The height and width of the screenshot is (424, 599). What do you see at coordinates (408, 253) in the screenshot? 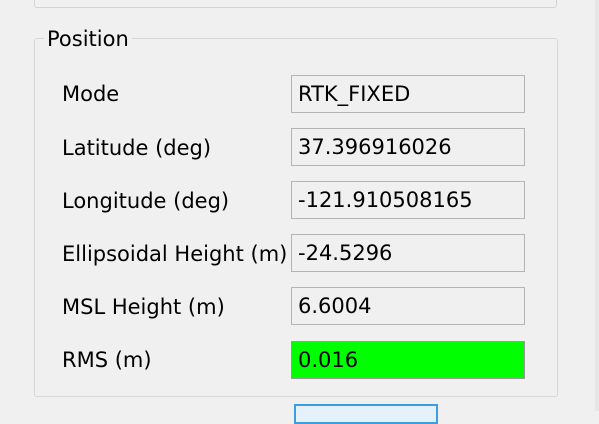
I see `ellipsoidal-height-field: -24.5296` at bounding box center [408, 253].